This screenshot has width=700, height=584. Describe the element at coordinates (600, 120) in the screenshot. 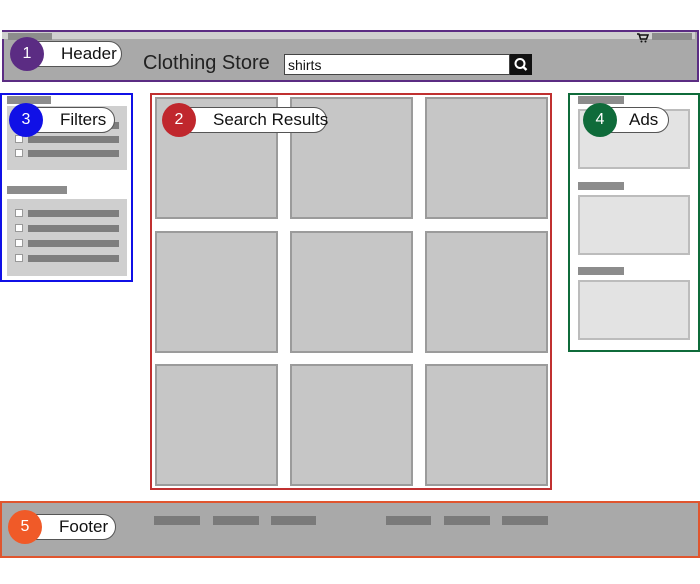

I see `callout-ads-number: 4` at that location.